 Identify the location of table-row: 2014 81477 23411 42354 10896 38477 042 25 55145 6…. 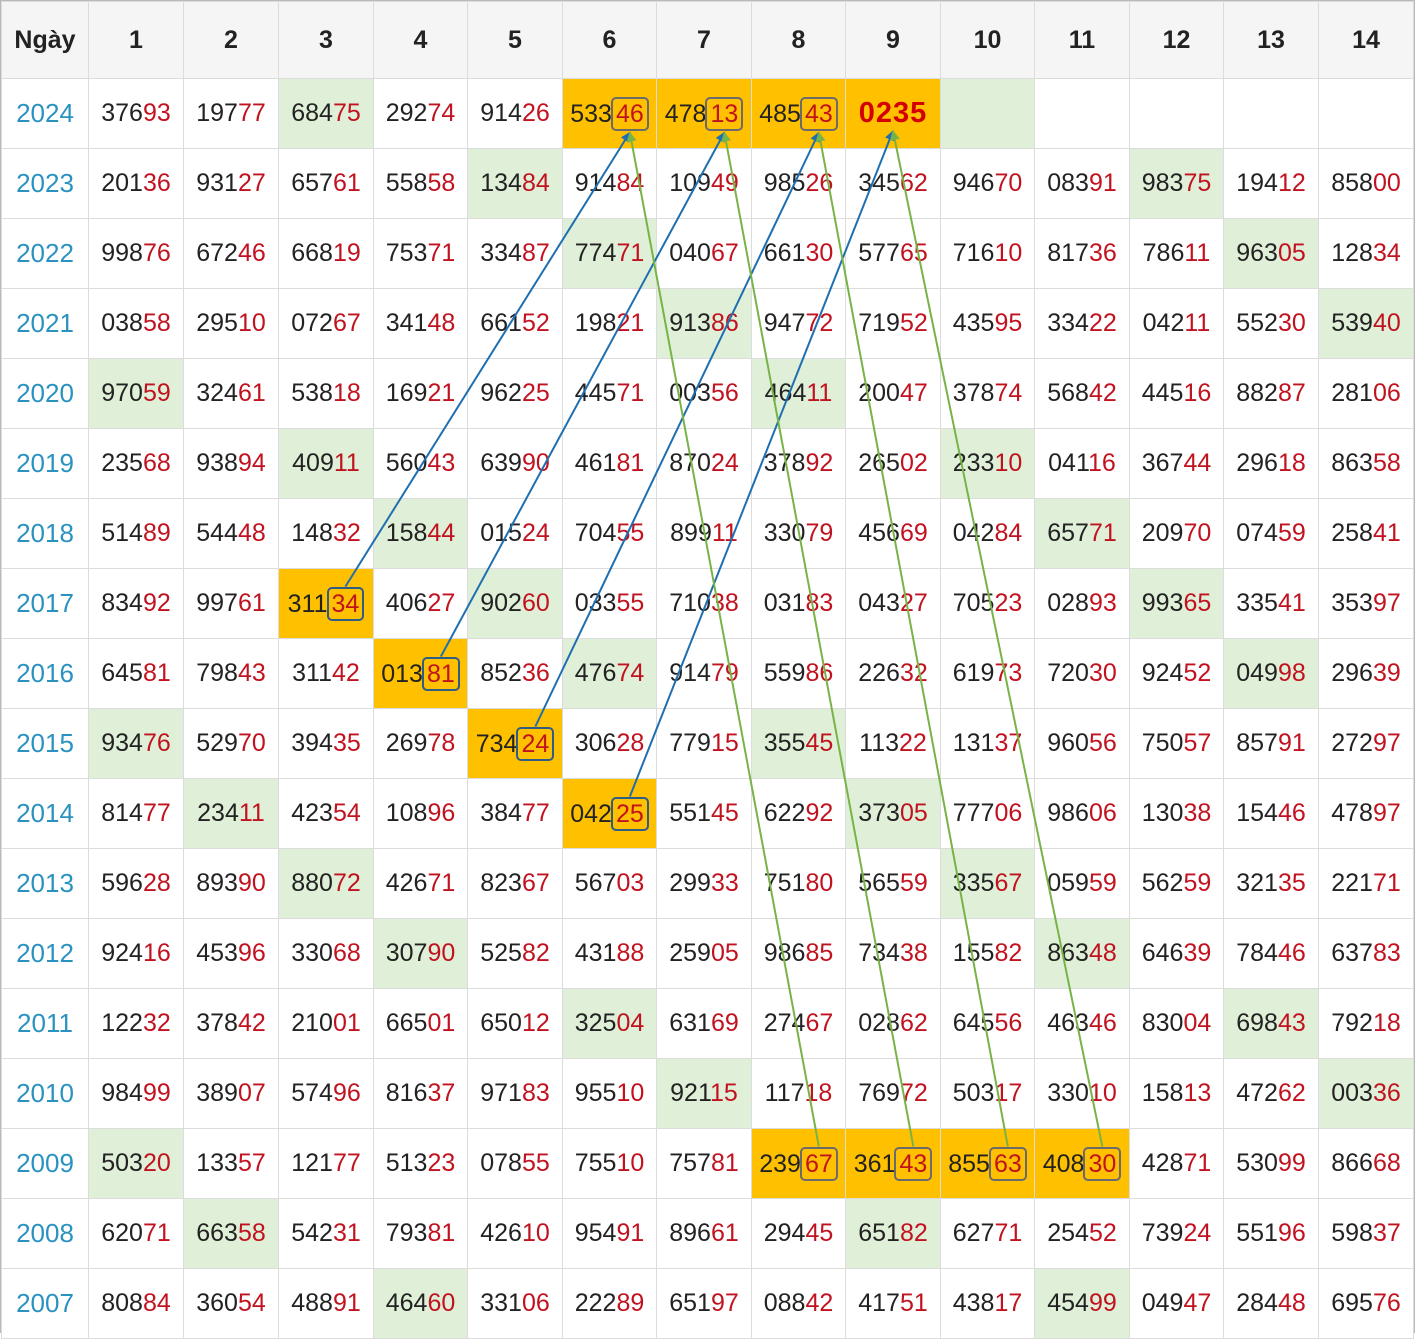
(707, 813).